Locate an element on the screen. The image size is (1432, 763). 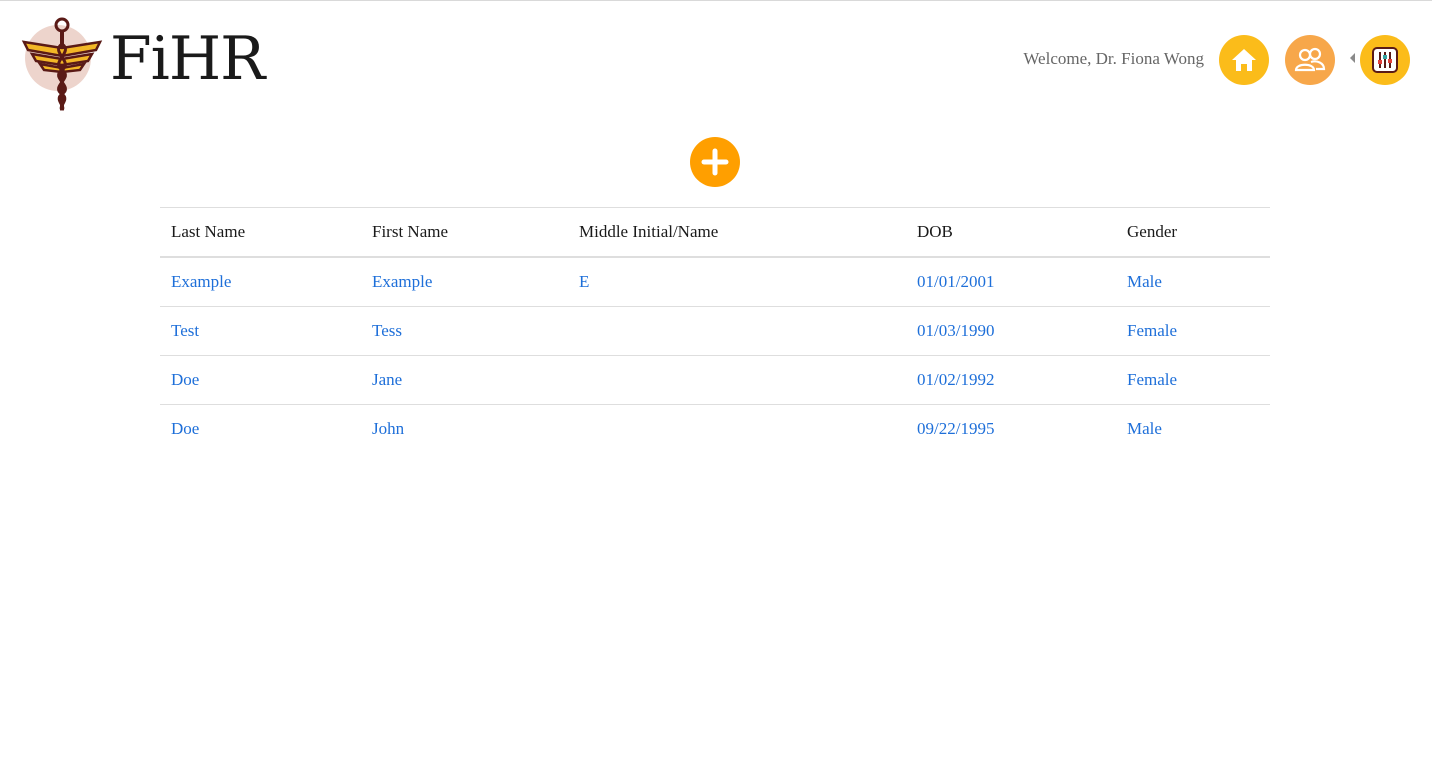
table-row: Doe John 09/22/1995 Male is located at coordinates (715, 429).